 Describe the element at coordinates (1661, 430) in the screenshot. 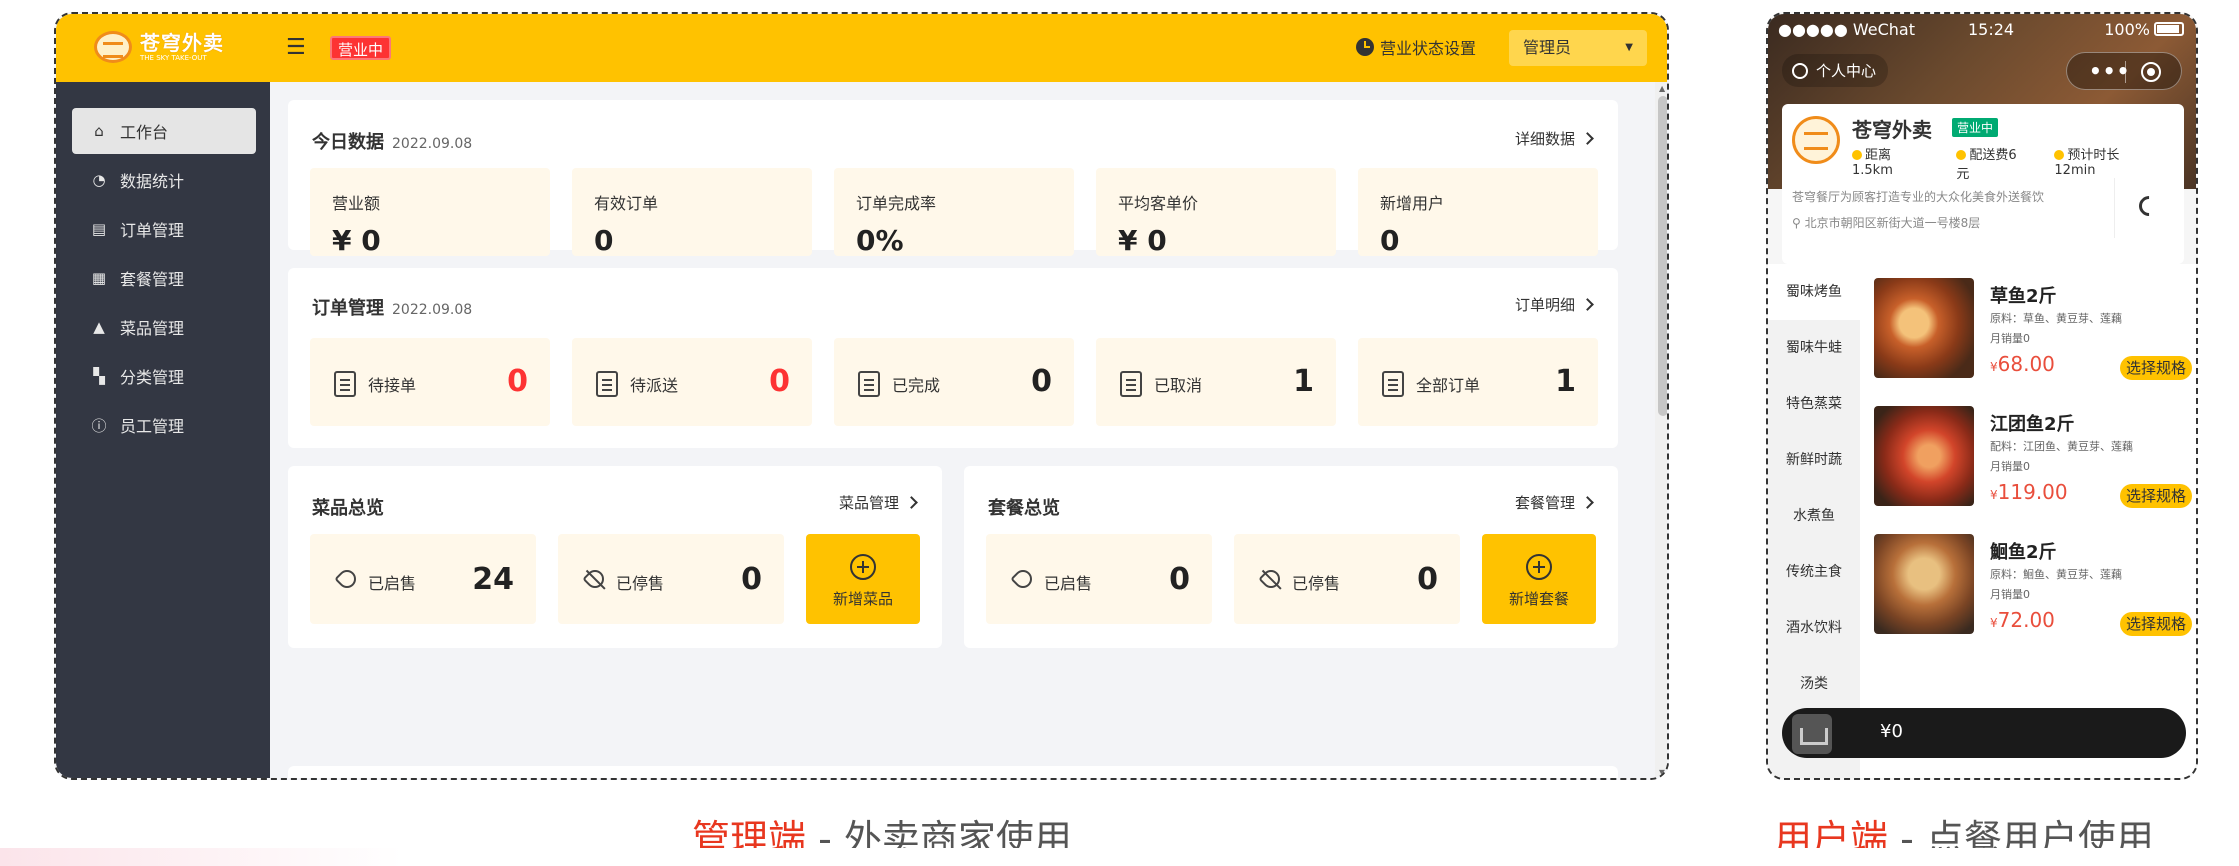

I see `vertical-scrollbar: ▲ ▼` at that location.